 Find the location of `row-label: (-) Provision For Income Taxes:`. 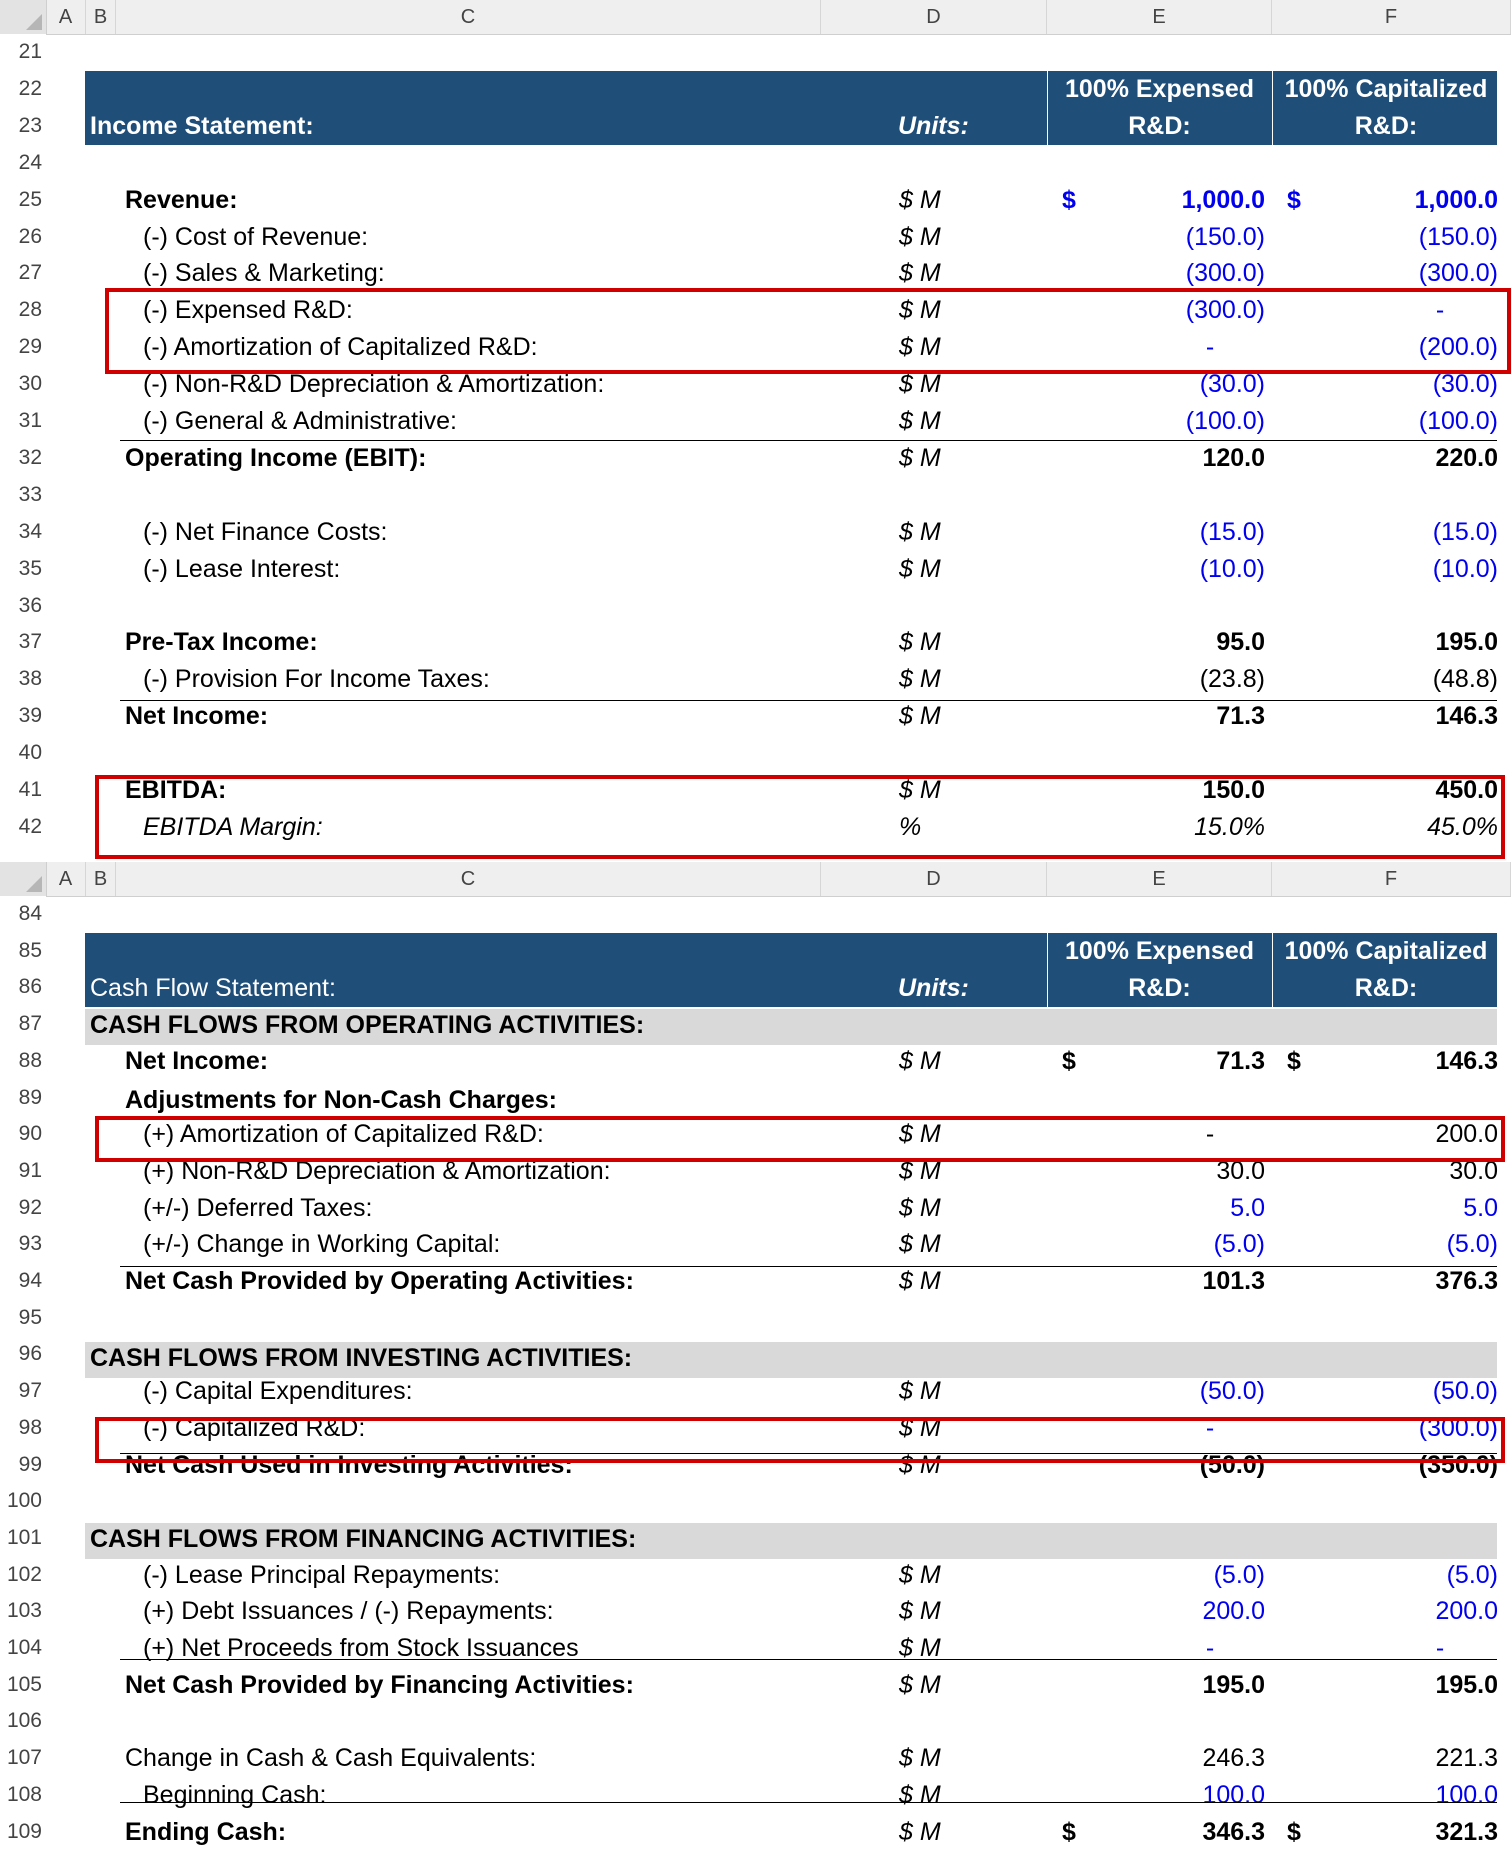

row-label: (-) Provision For Income Taxes: is located at coordinates (316, 679).